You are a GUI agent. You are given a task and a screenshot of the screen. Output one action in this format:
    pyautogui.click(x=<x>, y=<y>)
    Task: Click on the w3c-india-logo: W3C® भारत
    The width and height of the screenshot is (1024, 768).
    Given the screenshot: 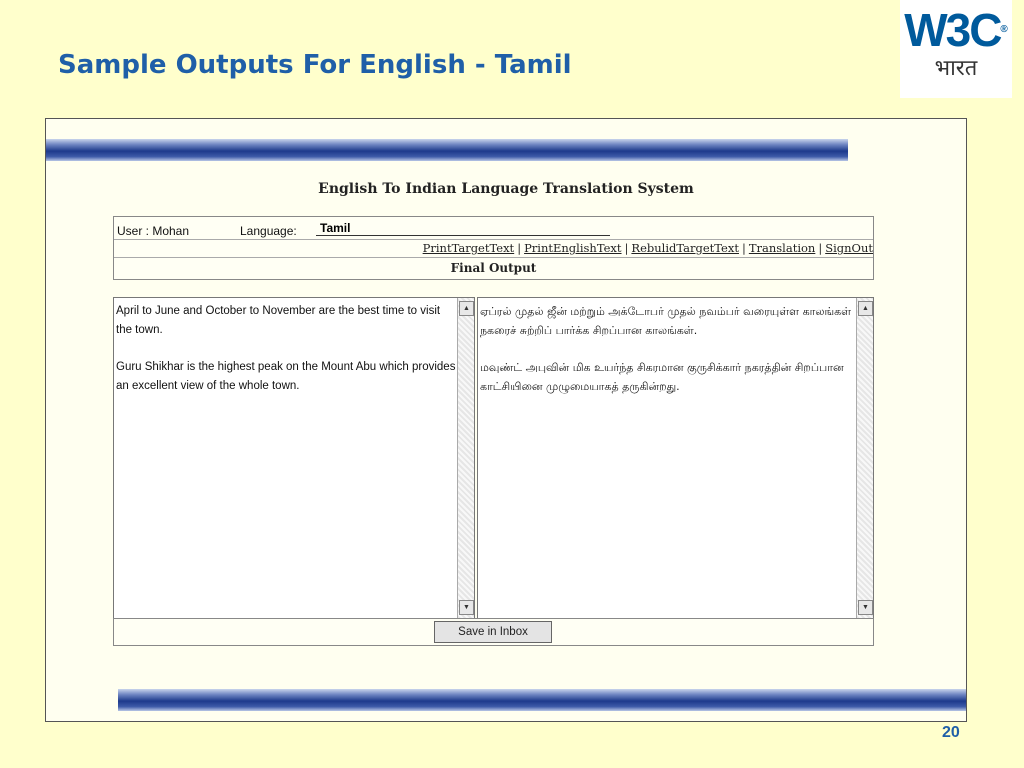 What is the action you would take?
    pyautogui.click(x=956, y=49)
    